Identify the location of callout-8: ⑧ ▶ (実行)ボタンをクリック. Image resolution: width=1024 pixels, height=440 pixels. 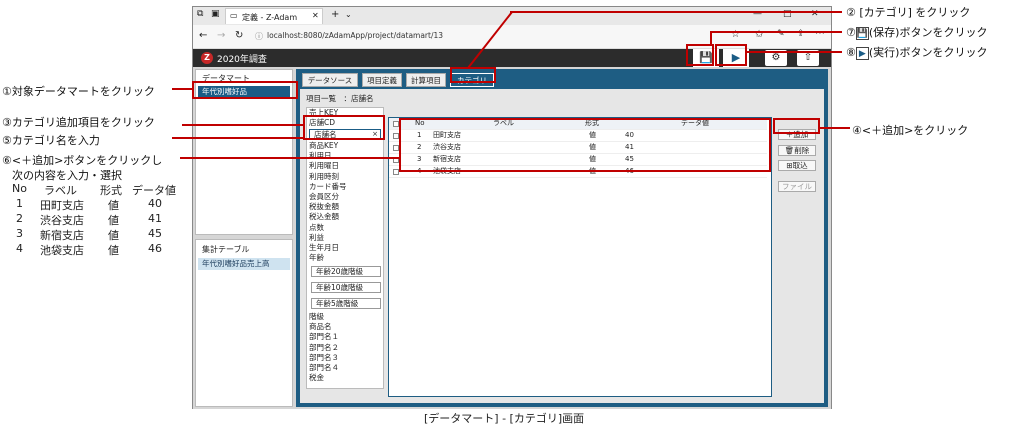
(916, 52).